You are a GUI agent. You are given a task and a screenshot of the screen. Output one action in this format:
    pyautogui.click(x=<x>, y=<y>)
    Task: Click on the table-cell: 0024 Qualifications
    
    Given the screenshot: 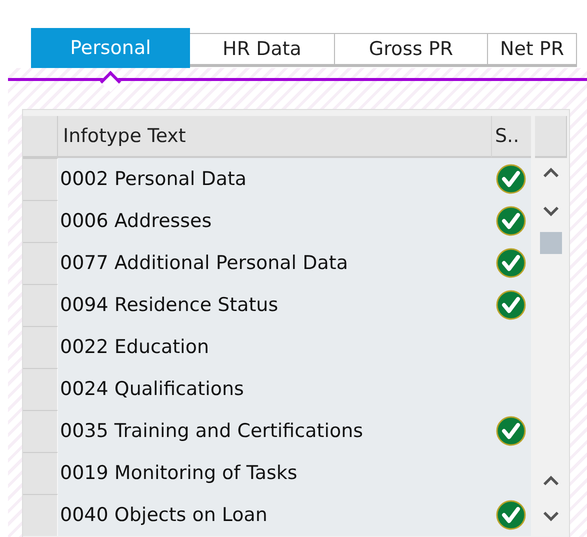 What is the action you would take?
    pyautogui.click(x=274, y=389)
    